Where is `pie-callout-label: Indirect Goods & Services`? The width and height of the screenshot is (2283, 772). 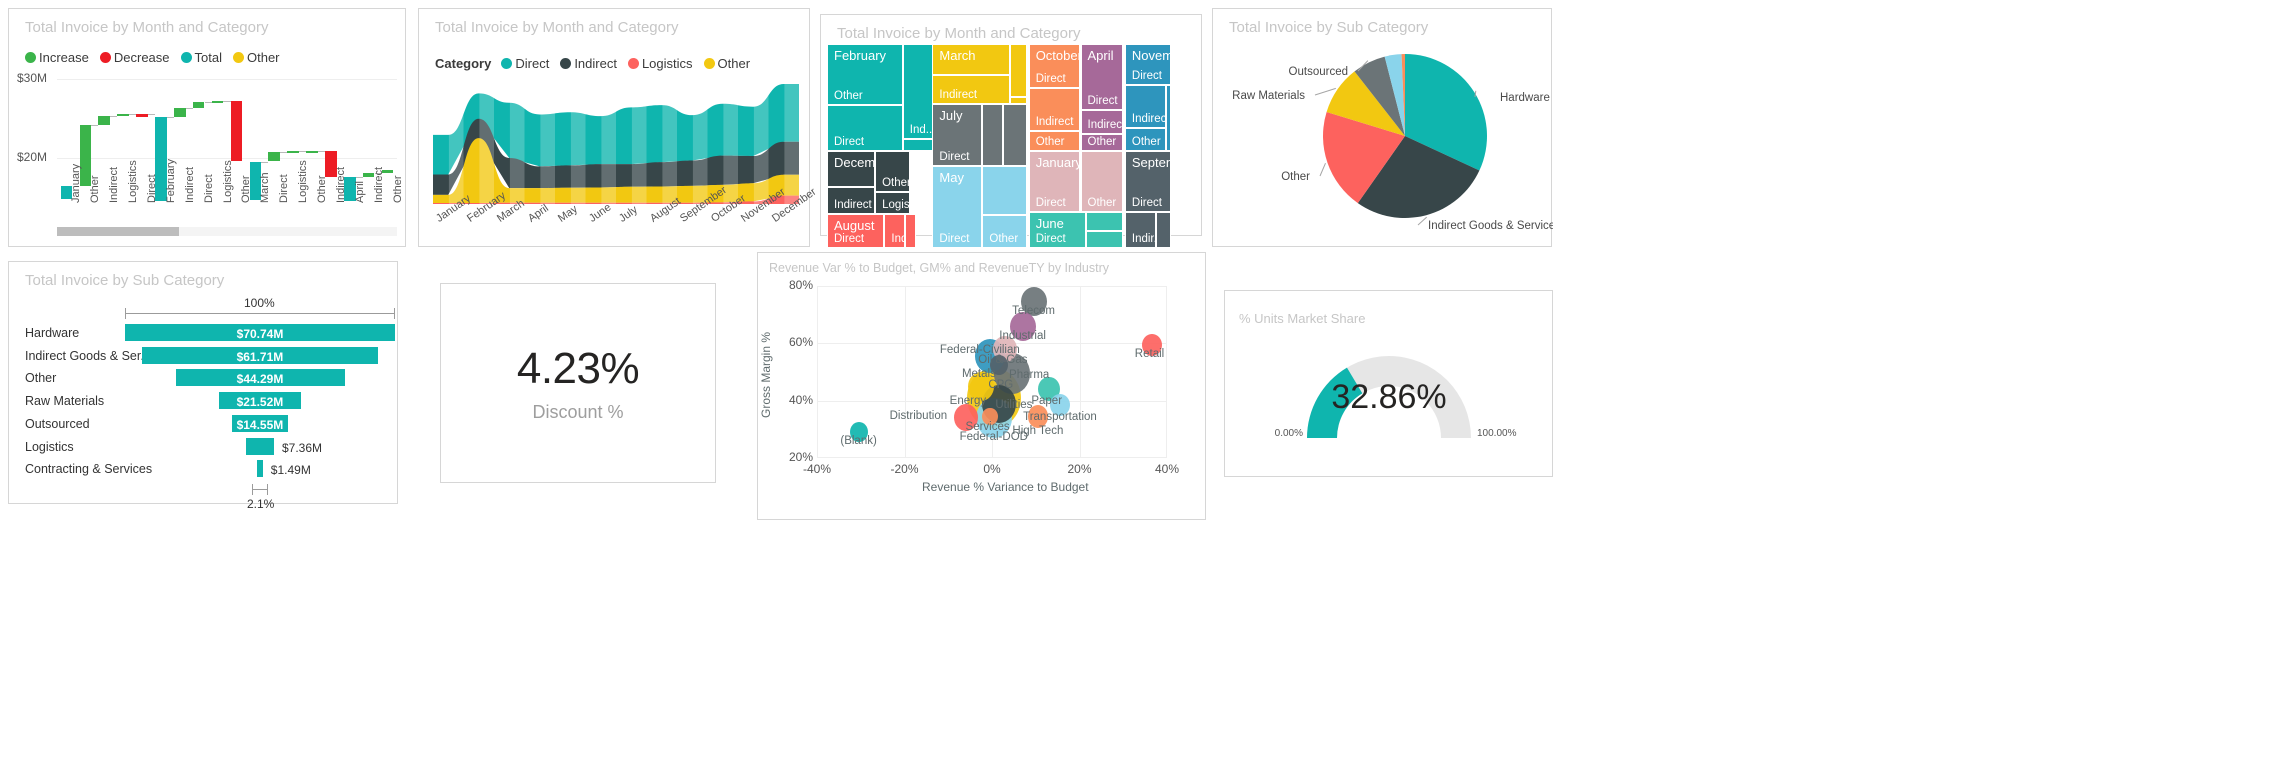 pie-callout-label: Indirect Goods & Services is located at coordinates (1490, 226).